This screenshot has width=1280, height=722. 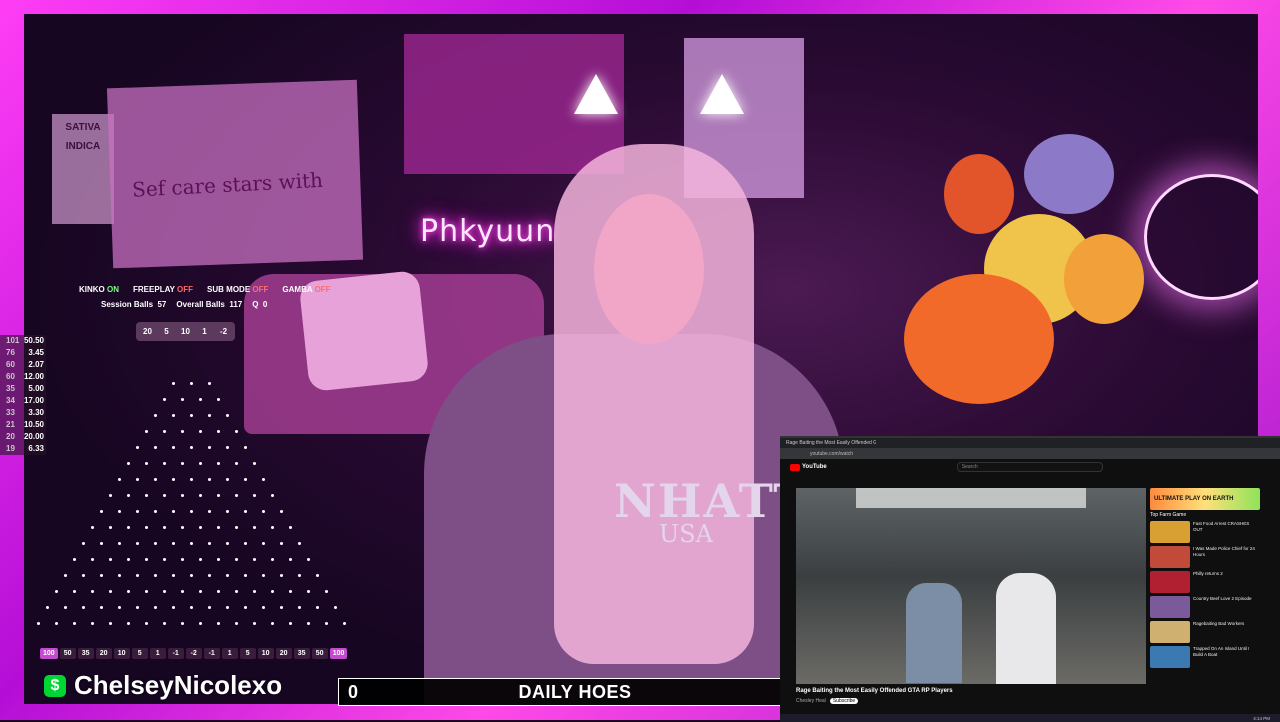 I want to click on recommended-video: I Was Made Police Chief for 24 Hours, so click(x=1205, y=557).